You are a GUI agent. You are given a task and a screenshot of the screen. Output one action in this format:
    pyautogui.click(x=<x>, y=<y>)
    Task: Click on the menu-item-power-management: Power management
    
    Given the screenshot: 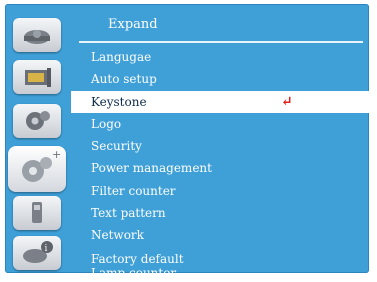 What is the action you would take?
    pyautogui.click(x=220, y=168)
    